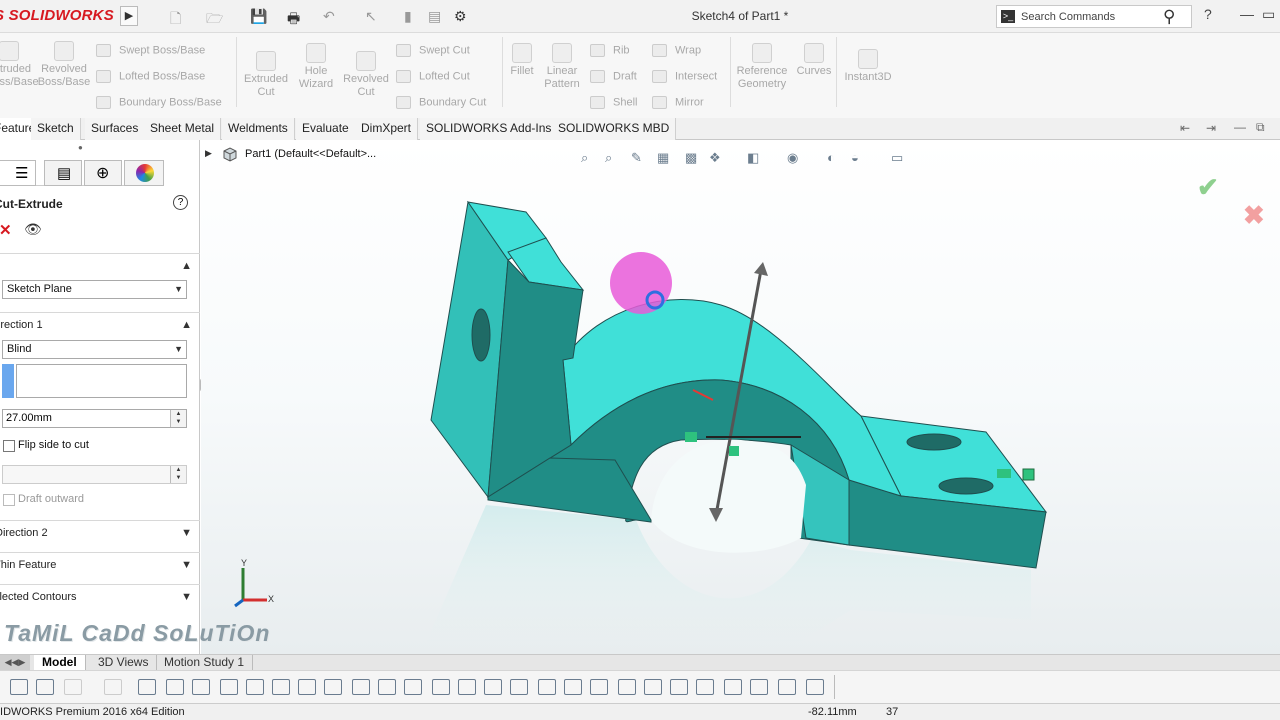 The width and height of the screenshot is (1280, 720). I want to click on hole-wizard-button: Hole Wizard, so click(316, 67).